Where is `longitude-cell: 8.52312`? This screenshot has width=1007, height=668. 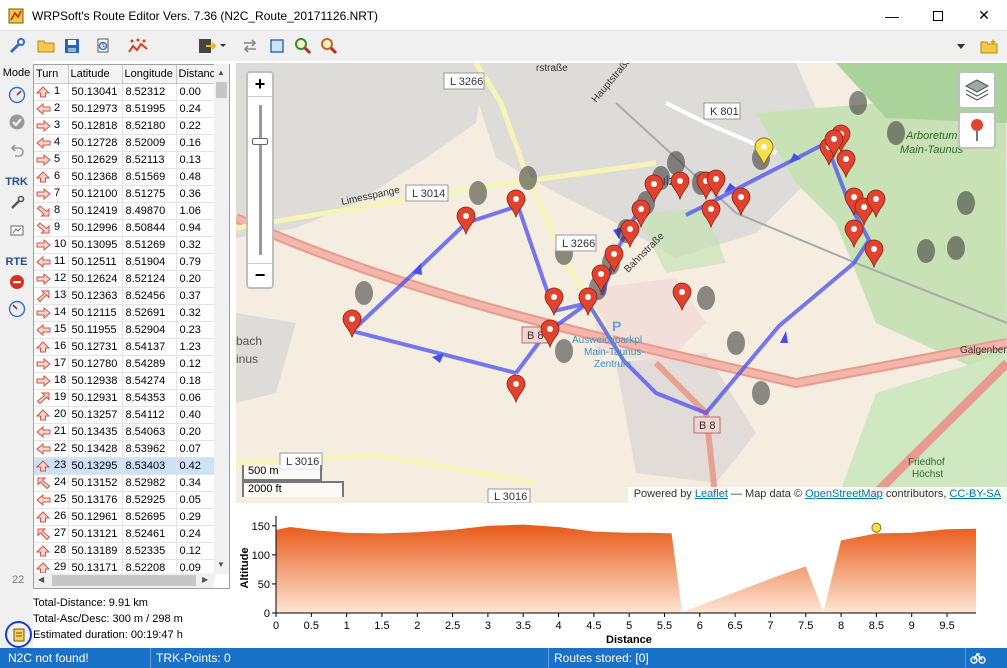 longitude-cell: 8.52312 is located at coordinates (149, 92).